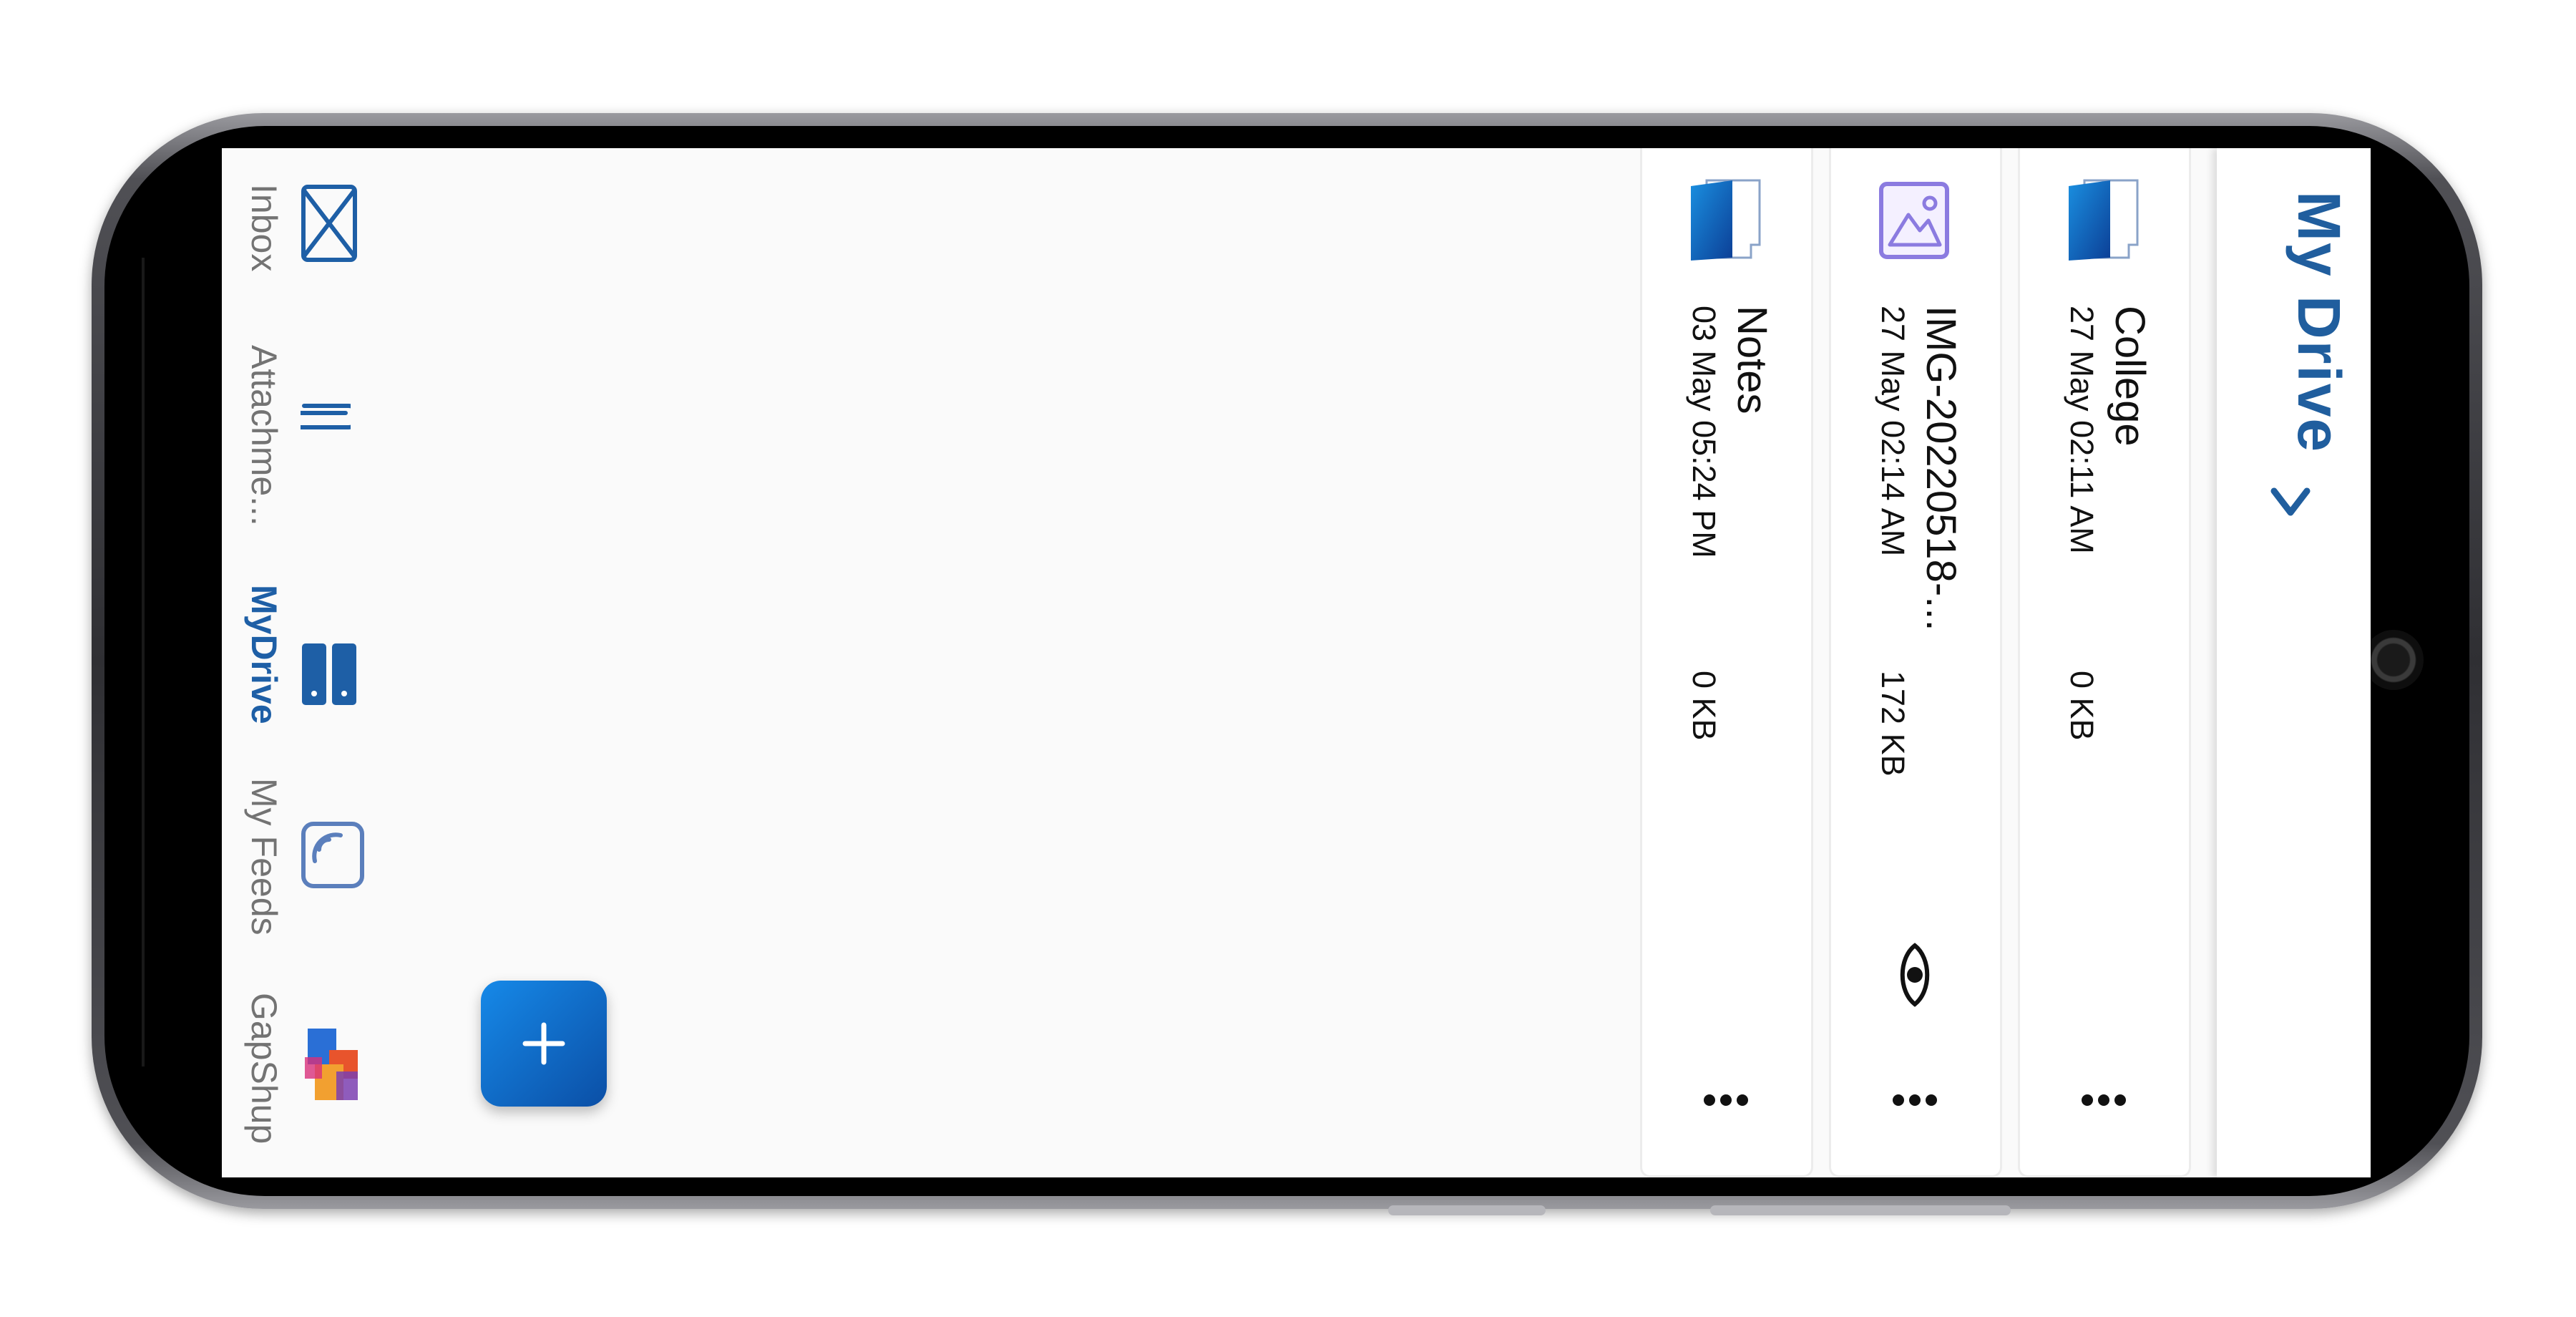 The image size is (2576, 1317). Describe the element at coordinates (1752, 360) in the screenshot. I see `file-name: Notes` at that location.